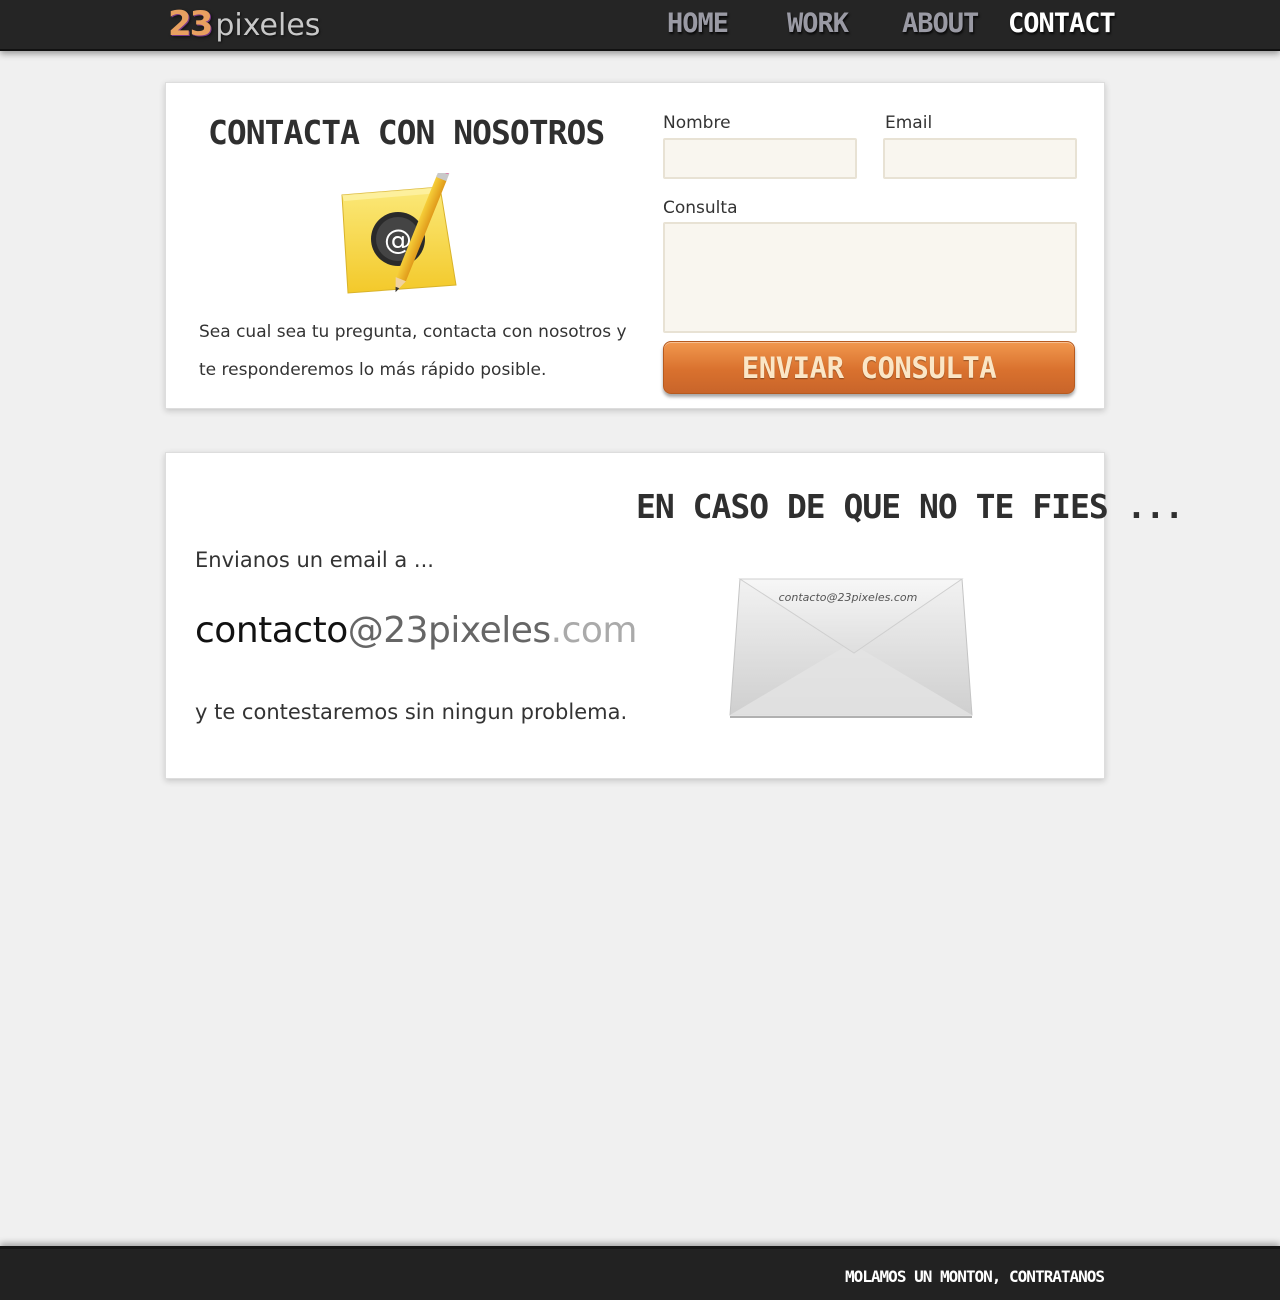  Describe the element at coordinates (975, 1276) in the screenshot. I see `footer-tagline: MOLAMOS UN MONTON, CONTRATANOS` at that location.